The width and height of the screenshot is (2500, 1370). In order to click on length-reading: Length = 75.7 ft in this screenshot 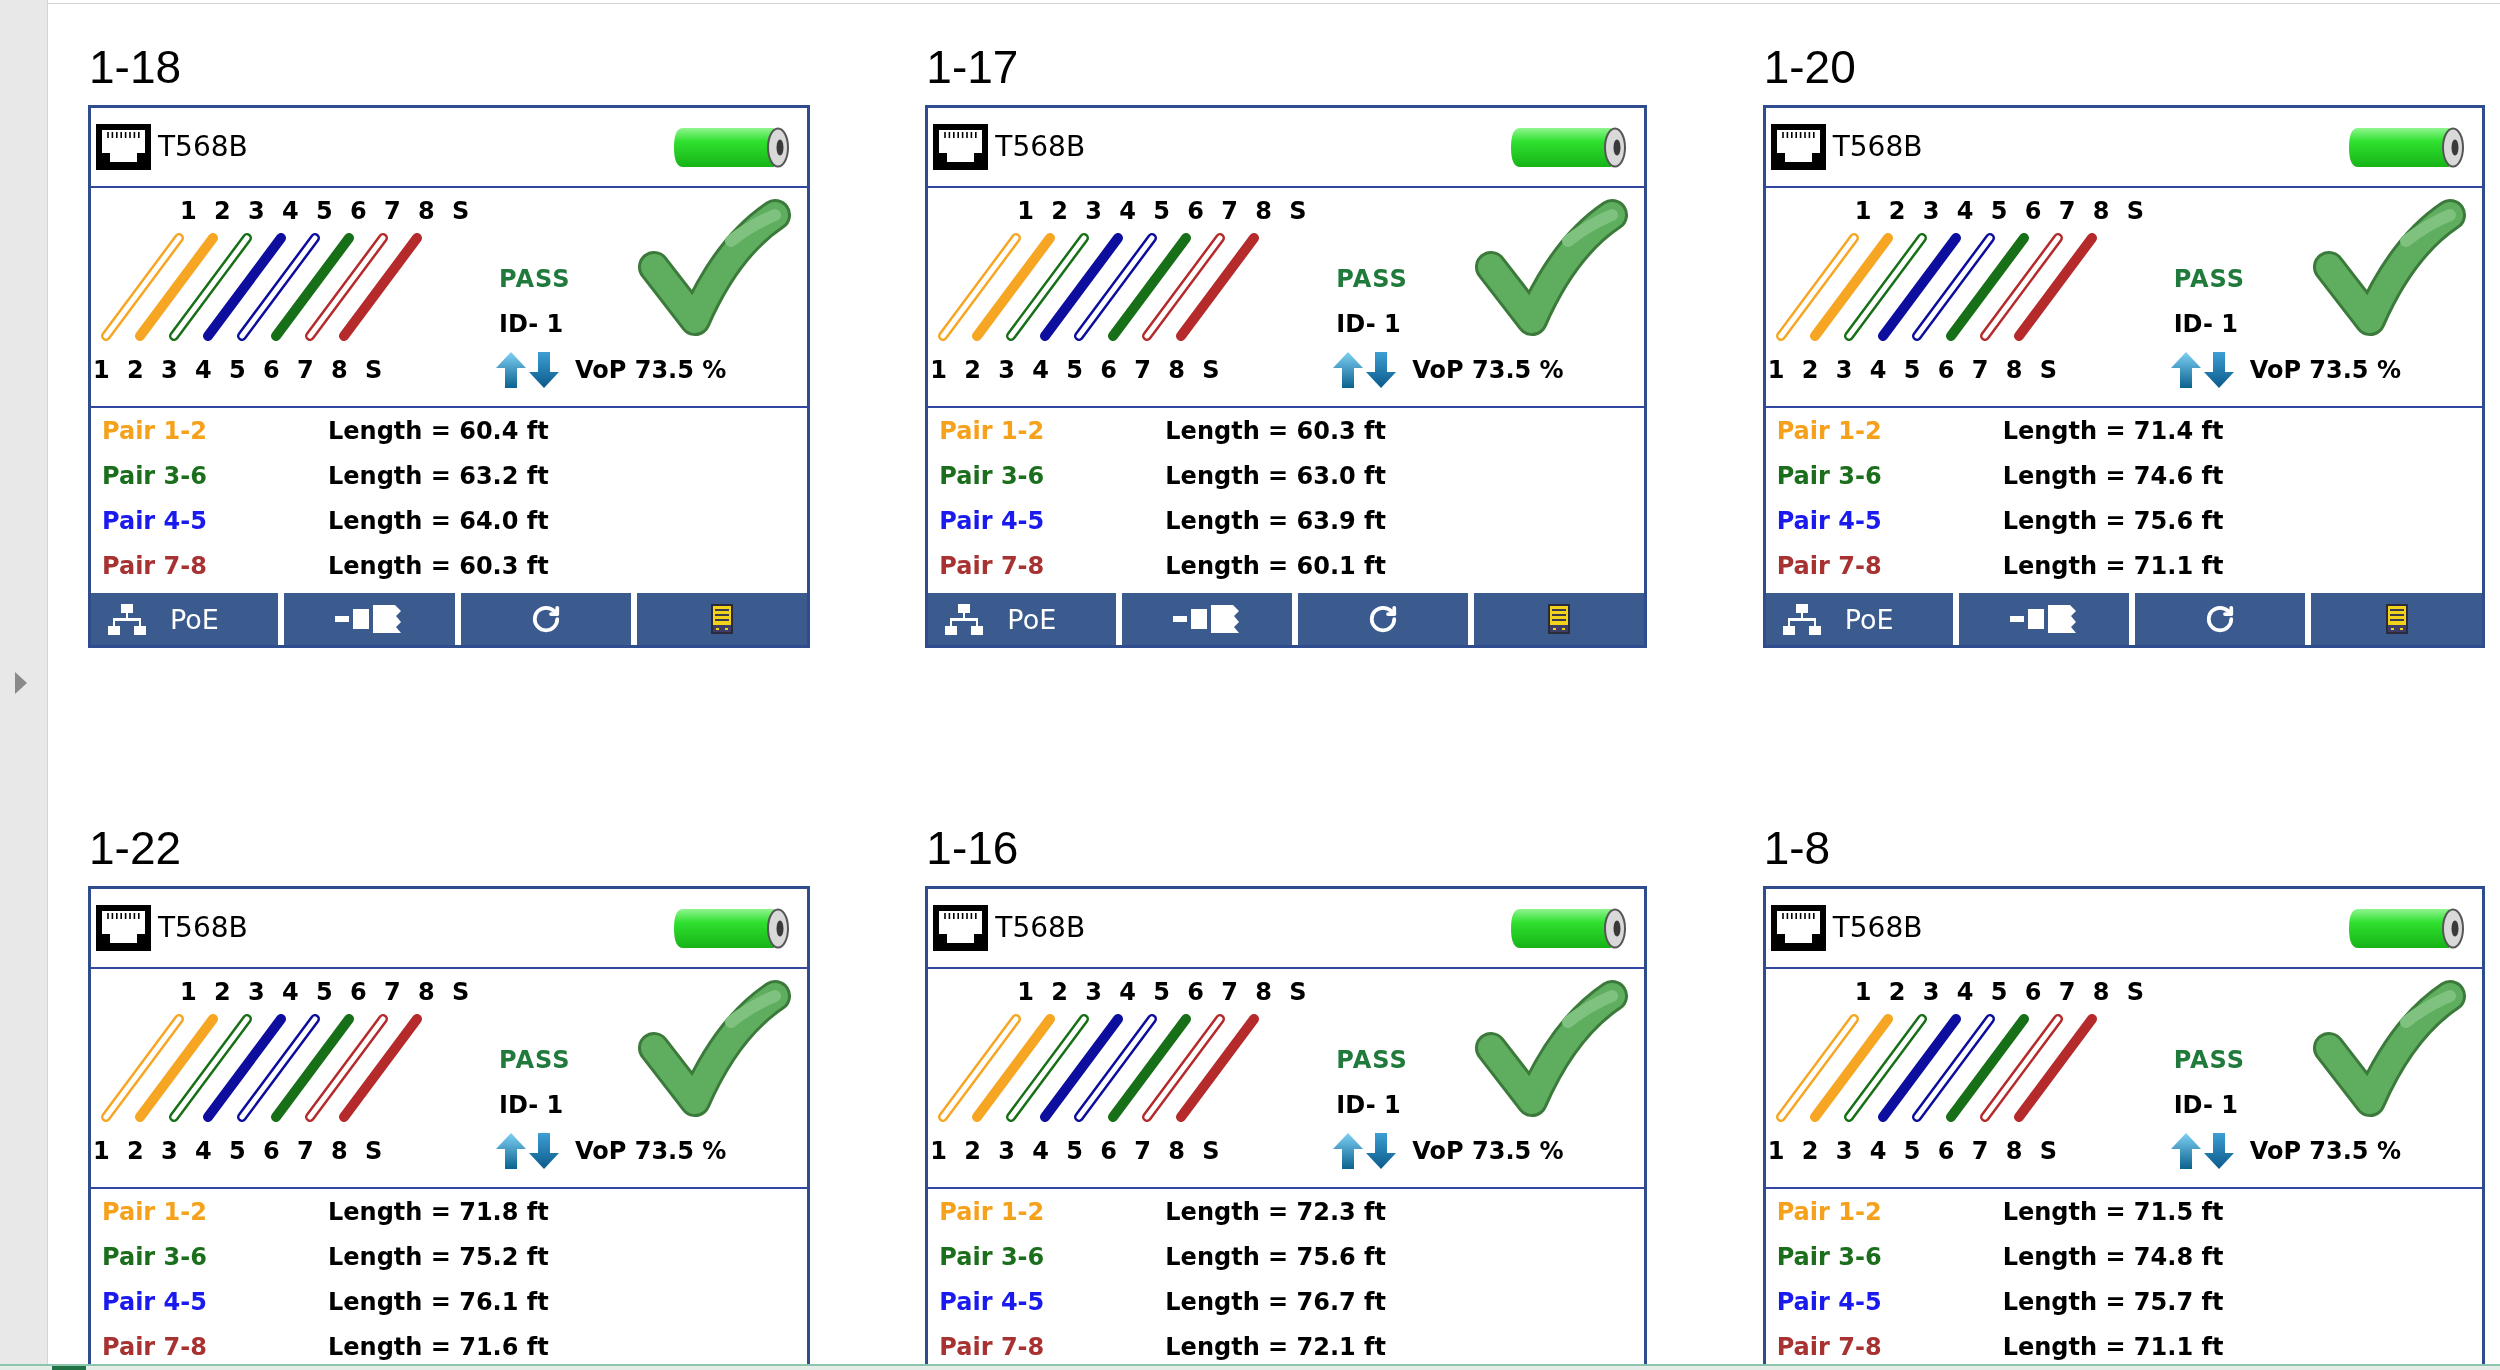, I will do `click(2113, 1302)`.